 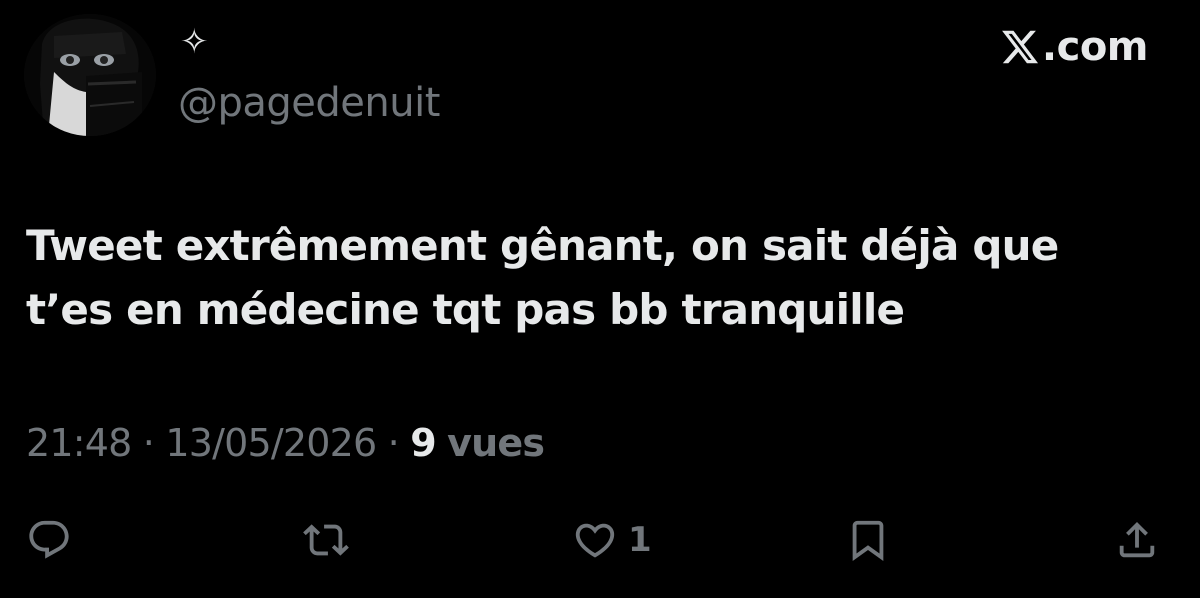 What do you see at coordinates (640, 540) in the screenshot?
I see `like-count: 1` at bounding box center [640, 540].